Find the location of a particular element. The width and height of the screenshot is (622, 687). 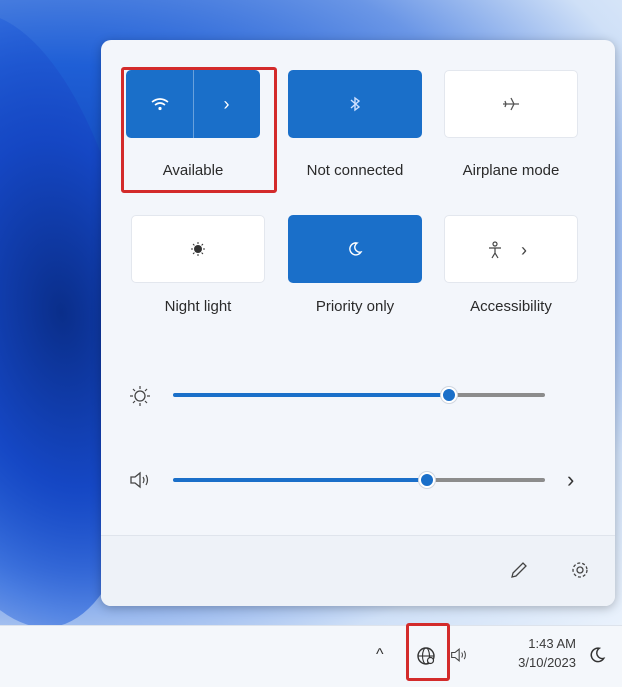

accessibility-chevron-button: › is located at coordinates (524, 250).